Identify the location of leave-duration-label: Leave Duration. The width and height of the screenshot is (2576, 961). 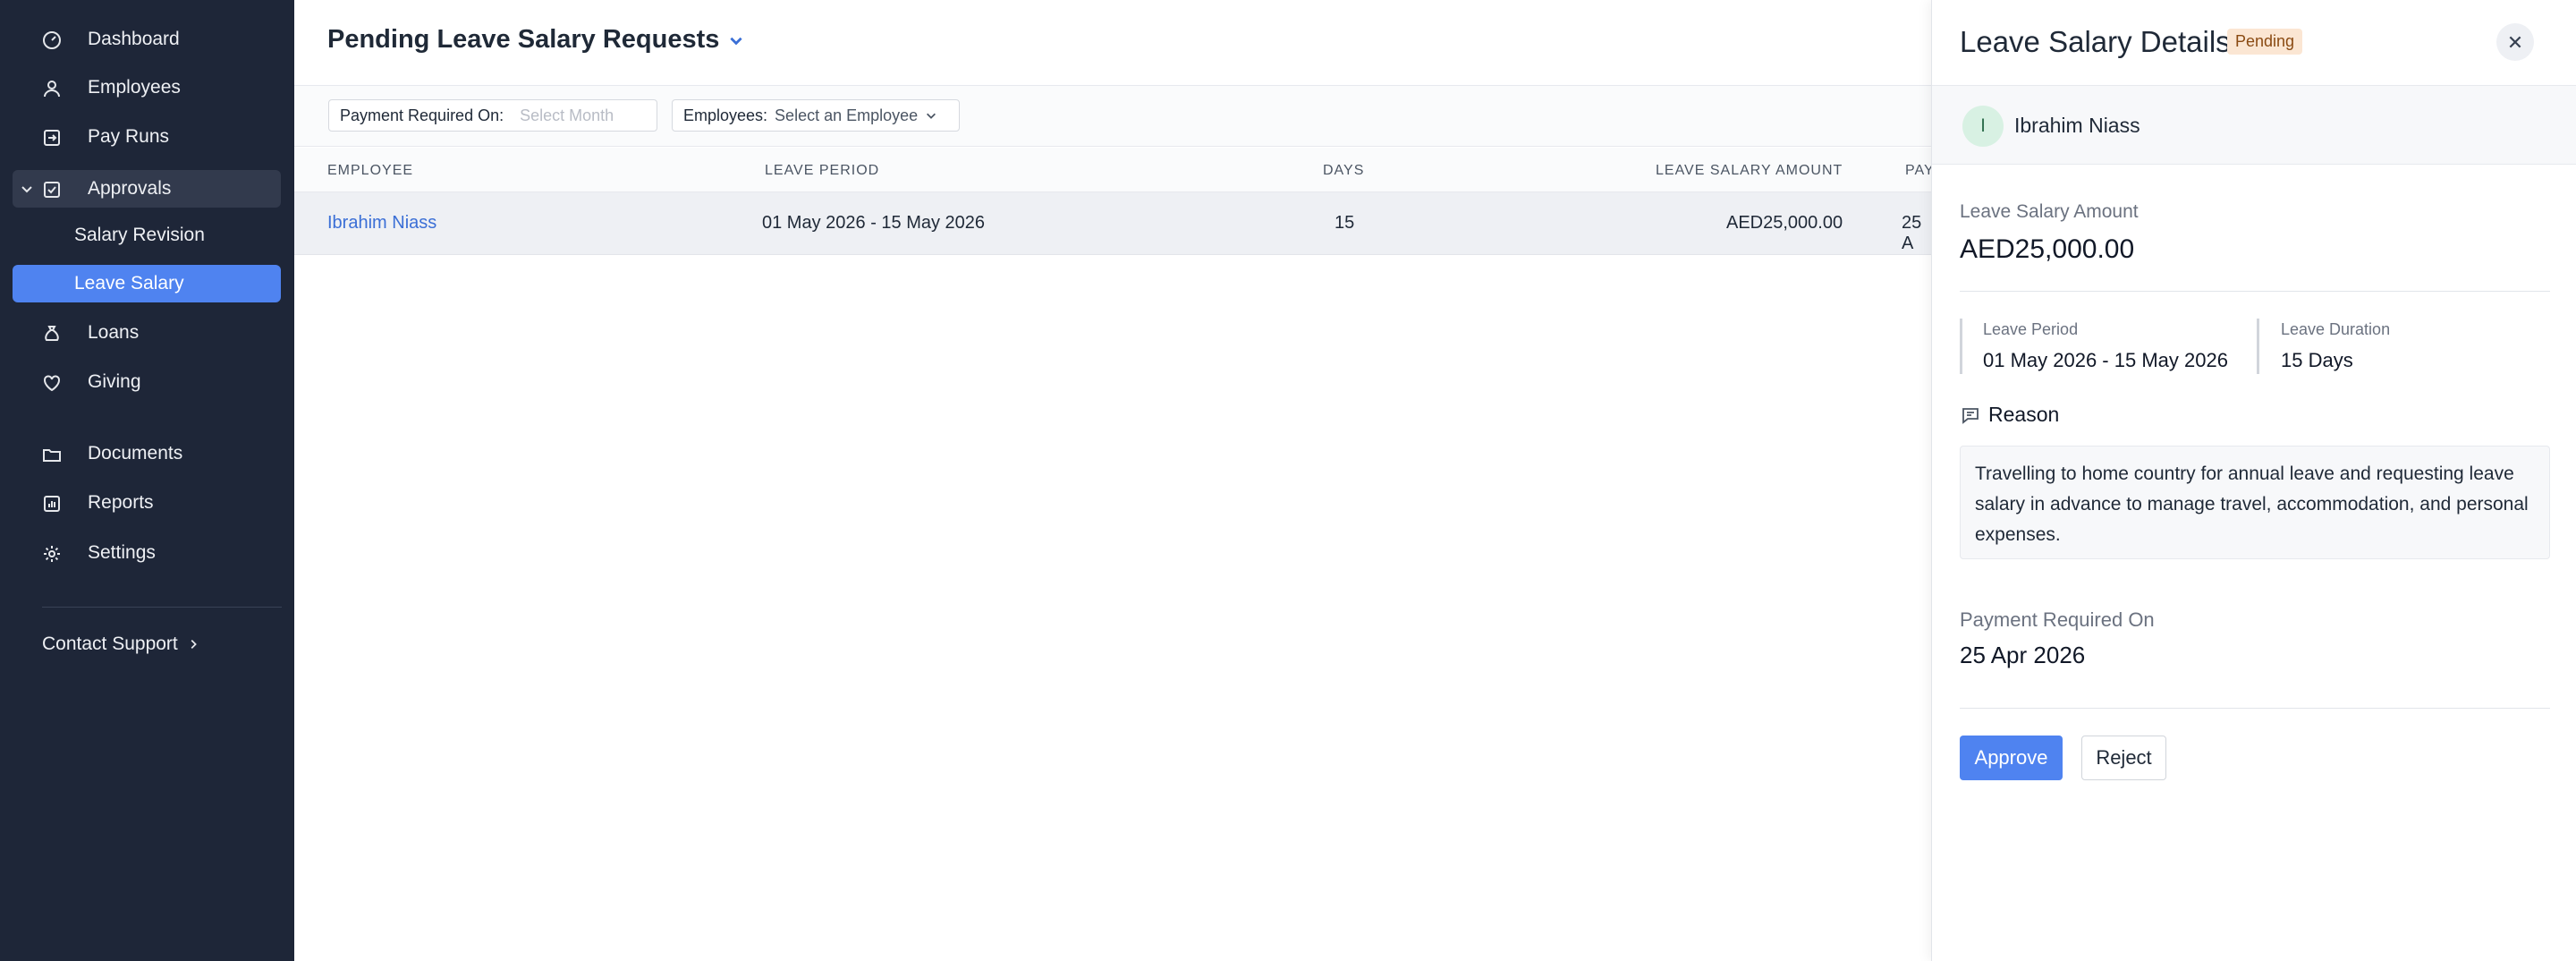
(2336, 329).